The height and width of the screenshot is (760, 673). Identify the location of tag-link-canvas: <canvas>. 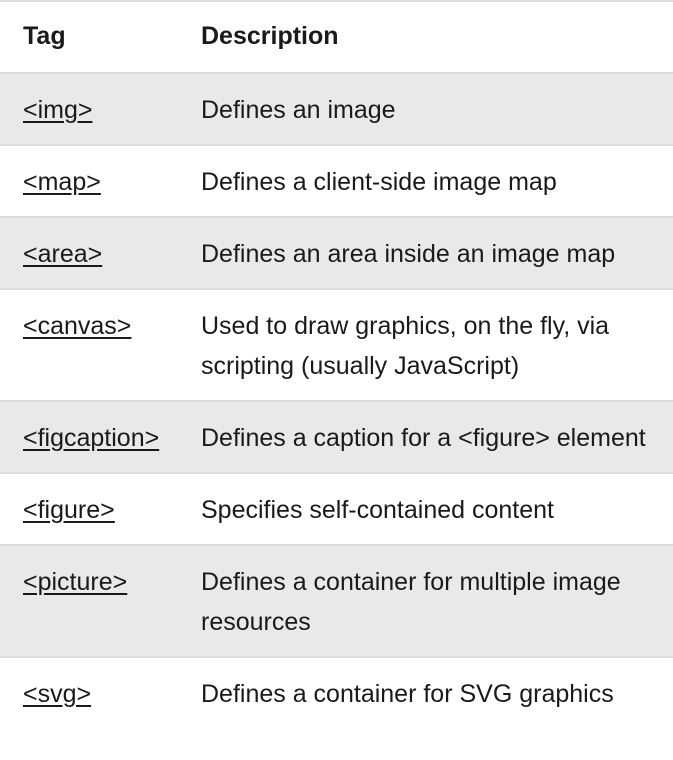
(77, 326).